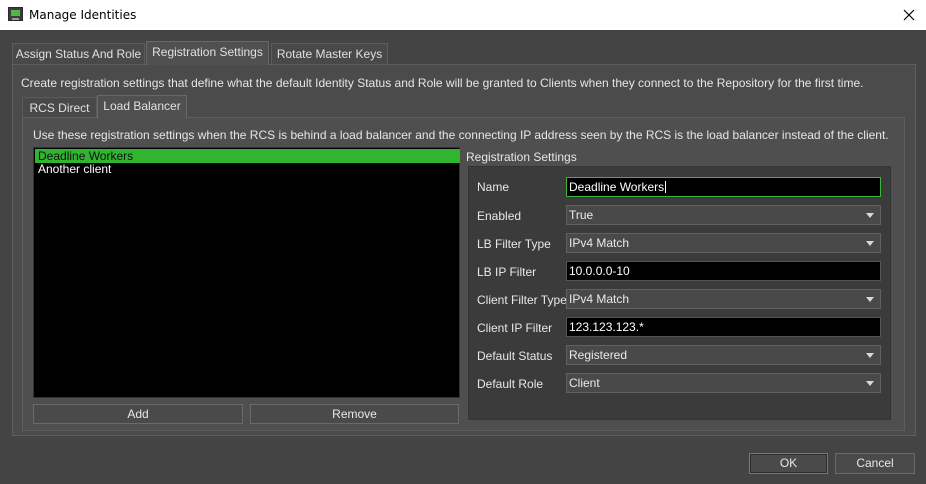 The image size is (926, 484). I want to click on cancel-button: Cancel, so click(875, 463).